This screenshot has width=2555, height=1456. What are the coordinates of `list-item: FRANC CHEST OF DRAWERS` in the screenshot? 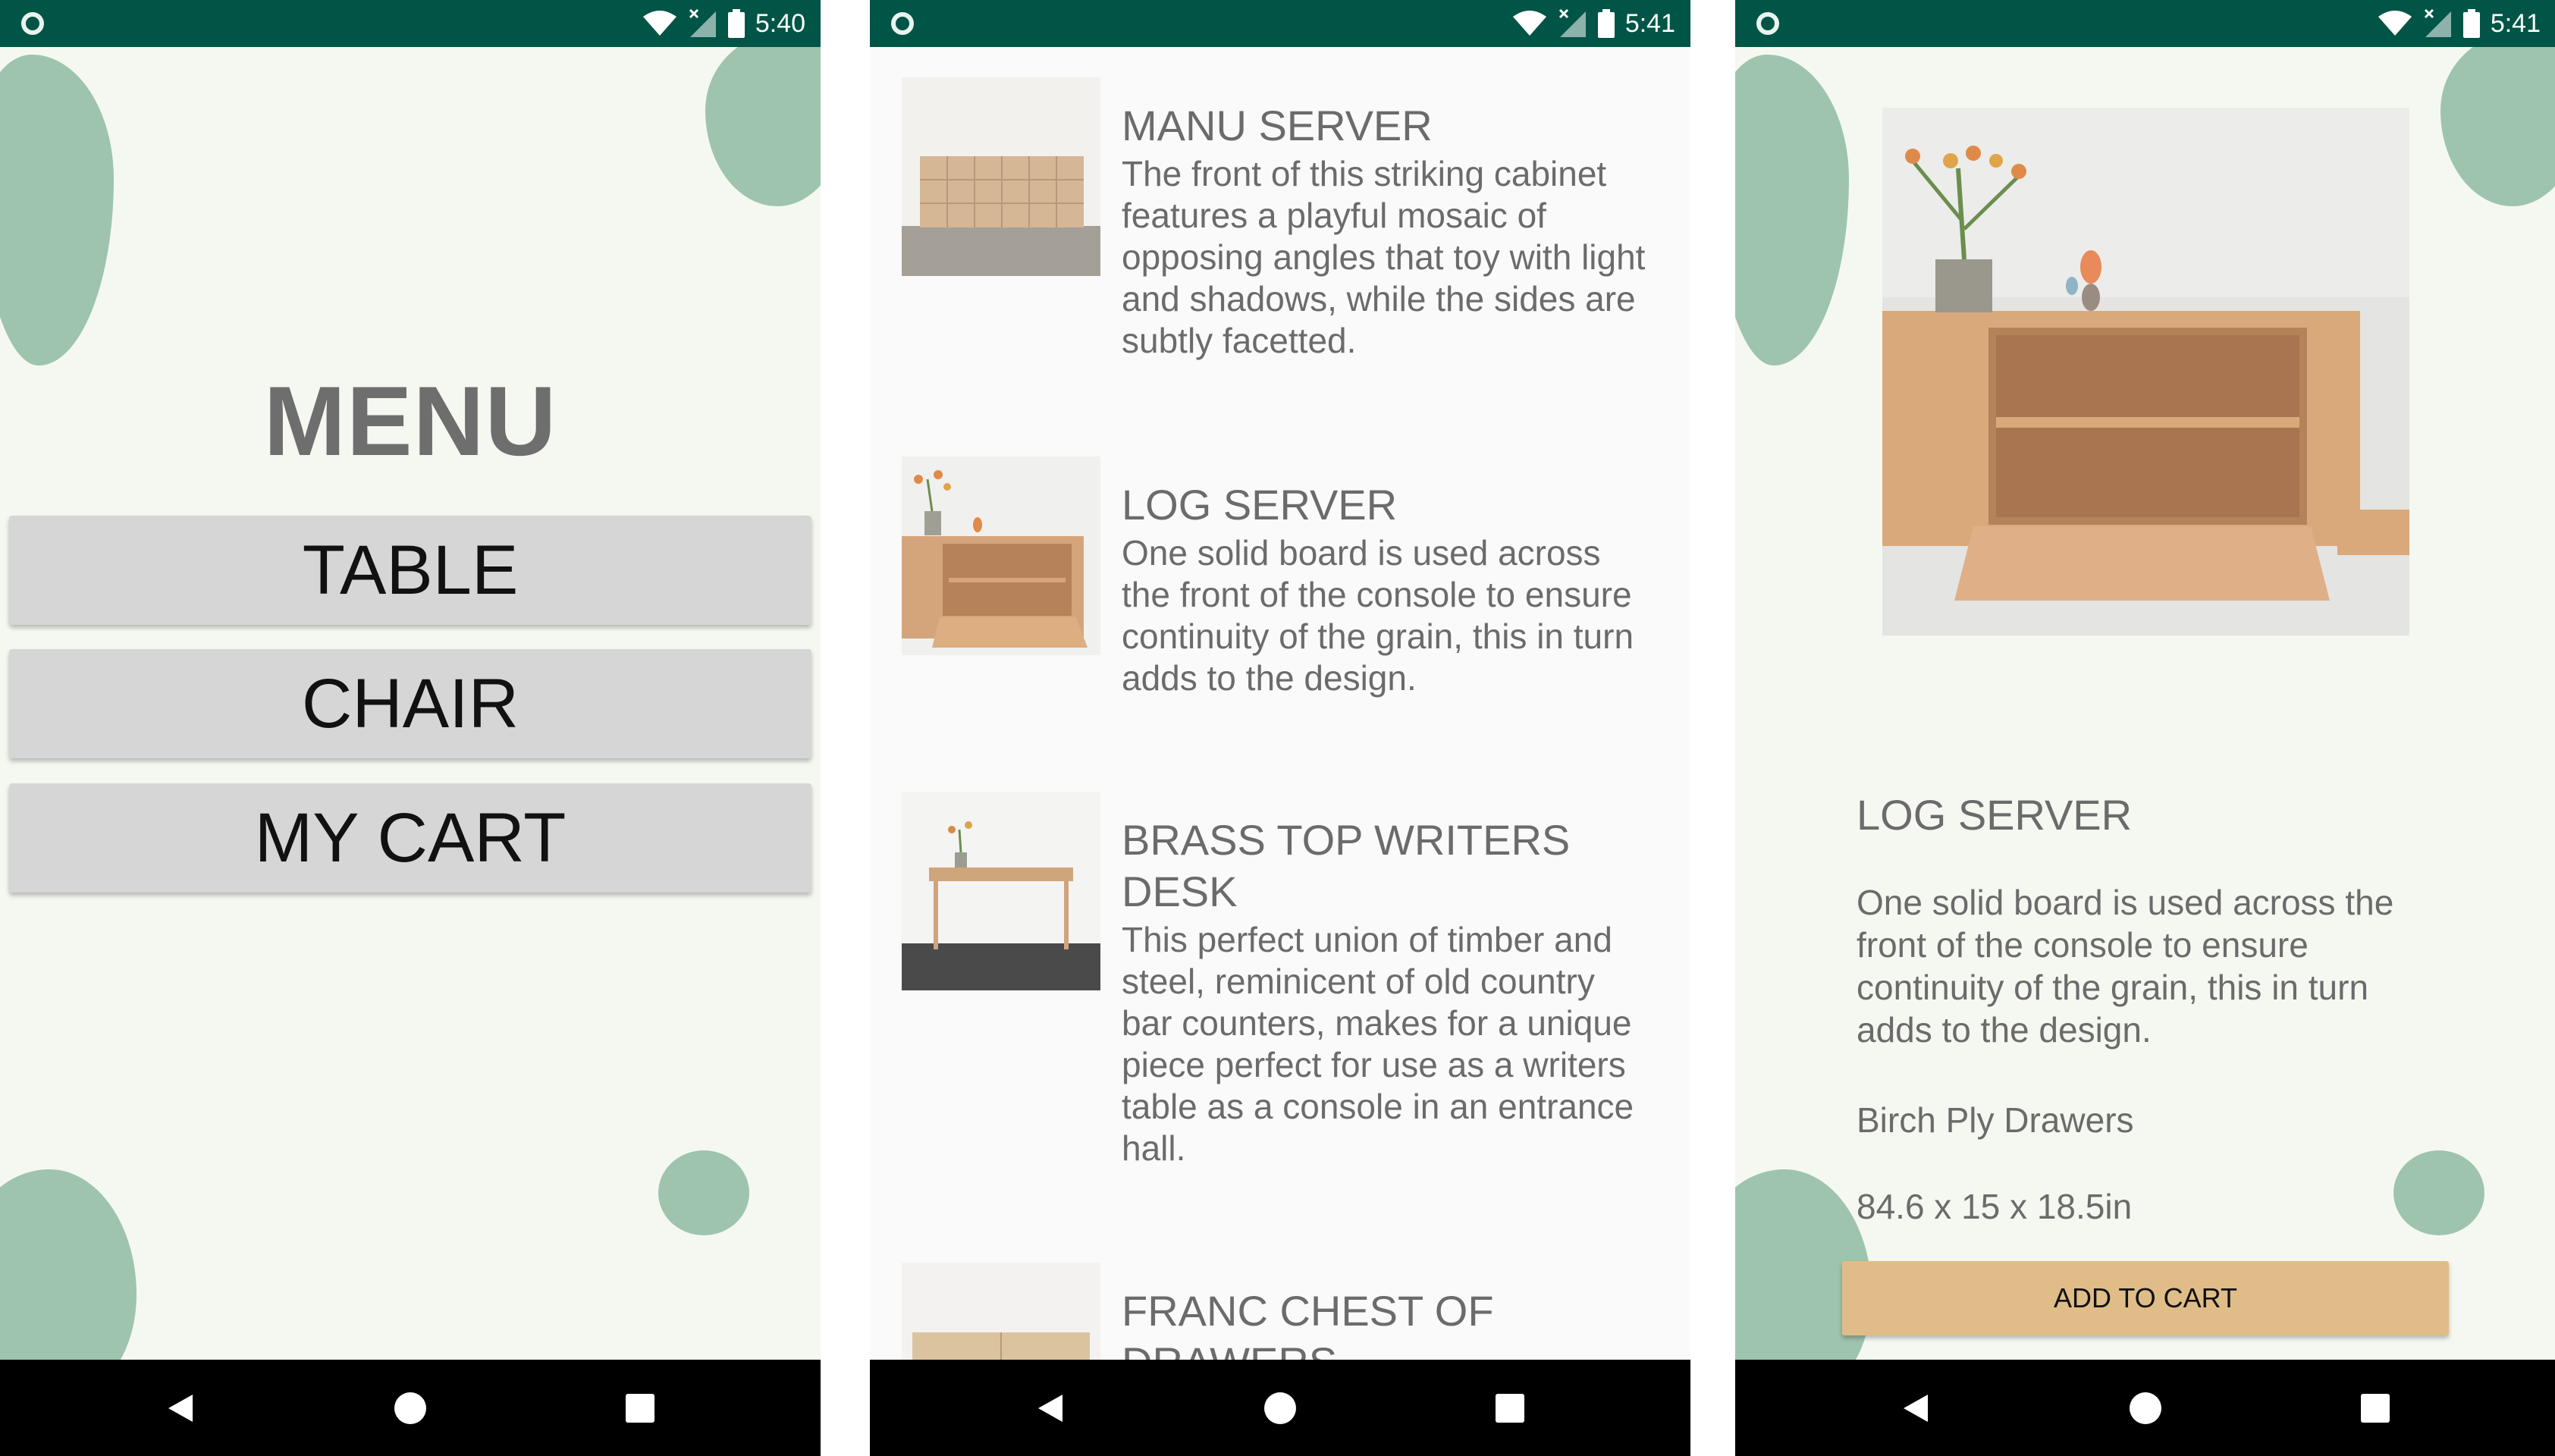 It's located at (1280, 1311).